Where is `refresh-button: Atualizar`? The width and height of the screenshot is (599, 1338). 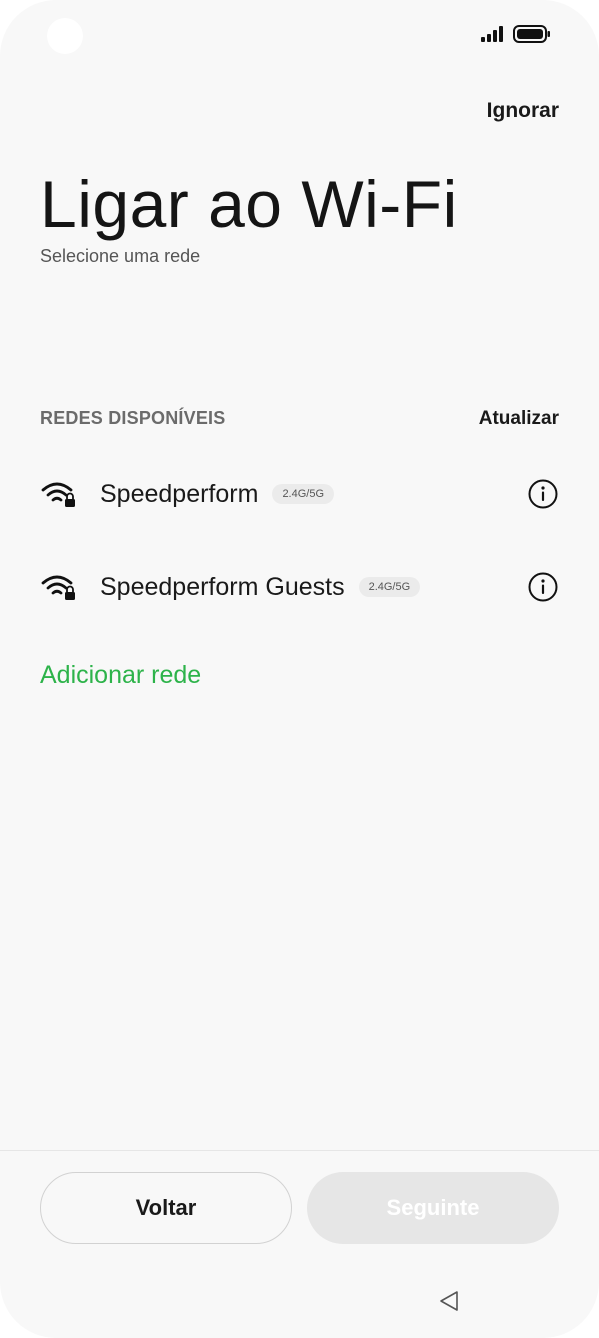
refresh-button: Atualizar is located at coordinates (519, 419).